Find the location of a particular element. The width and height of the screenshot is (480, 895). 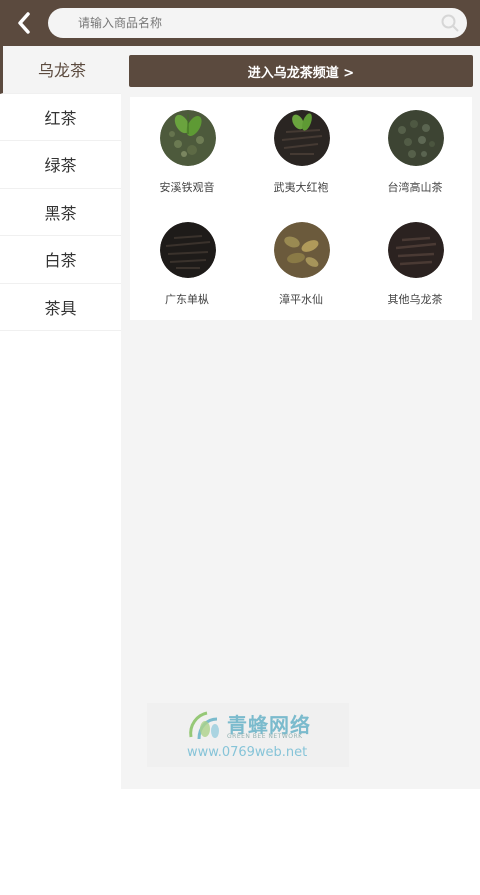

product-item: 其他乌龙茶 is located at coordinates (415, 264).